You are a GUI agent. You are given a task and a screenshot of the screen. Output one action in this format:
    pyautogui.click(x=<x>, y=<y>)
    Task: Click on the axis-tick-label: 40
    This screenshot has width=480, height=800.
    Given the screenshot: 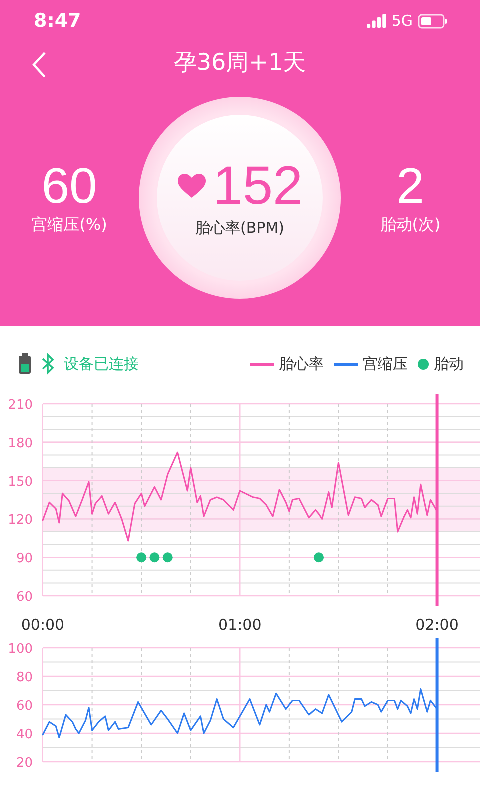 What is the action you would take?
    pyautogui.click(x=24, y=735)
    